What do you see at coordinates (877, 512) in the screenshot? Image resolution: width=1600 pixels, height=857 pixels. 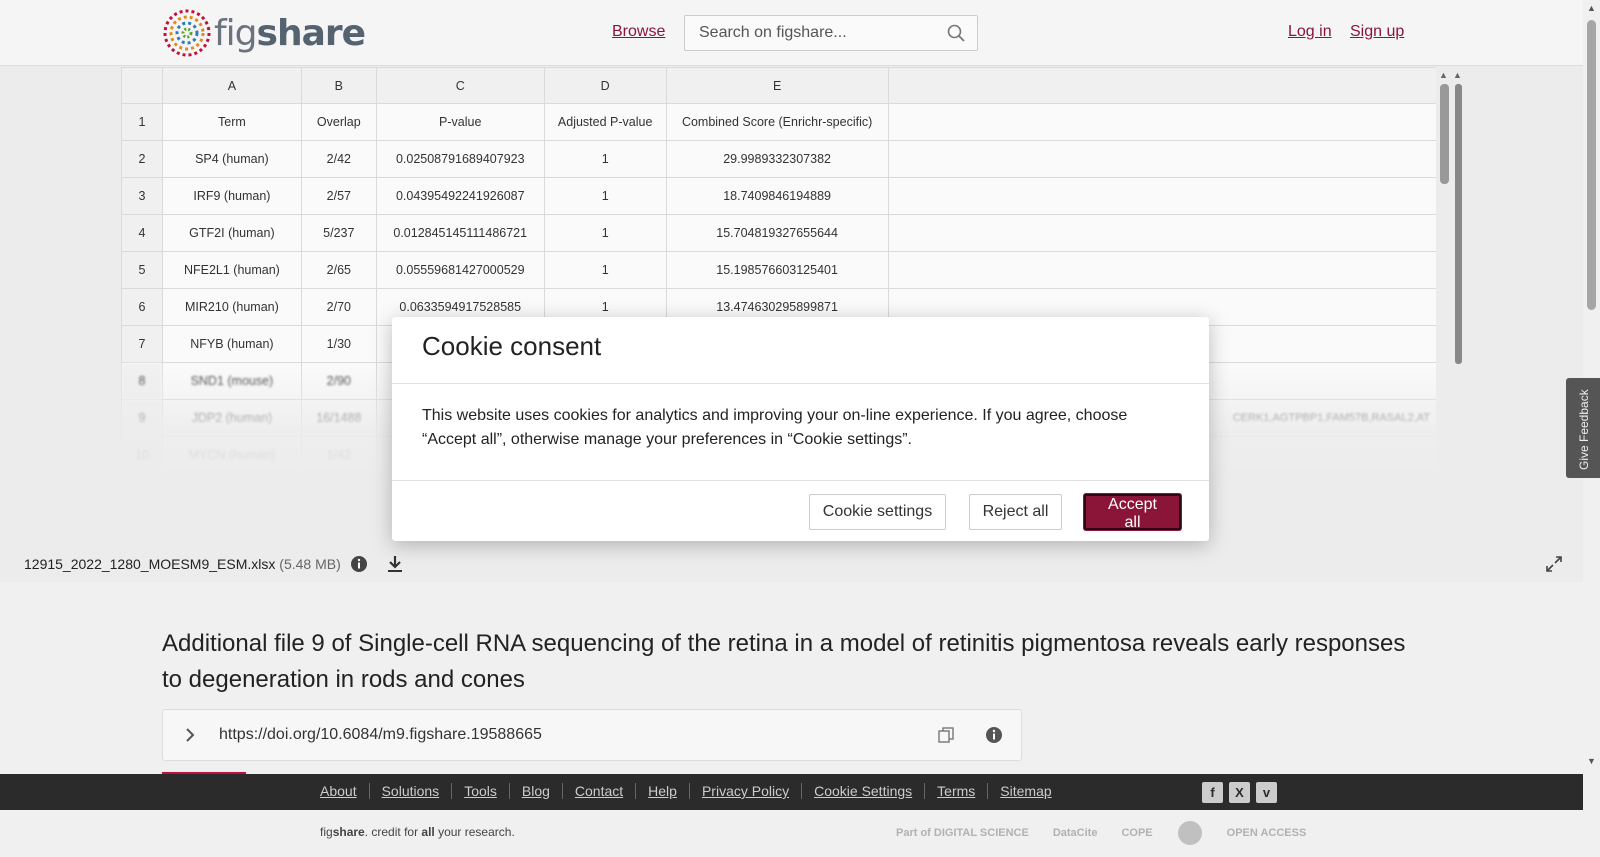 I see `cookie-settings-button: Cookie settings` at bounding box center [877, 512].